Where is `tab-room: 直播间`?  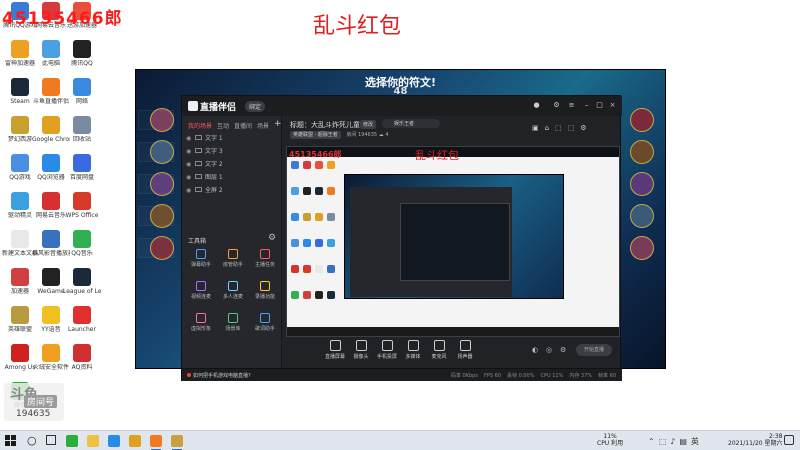
tab-room: 直播间 is located at coordinates (243, 126).